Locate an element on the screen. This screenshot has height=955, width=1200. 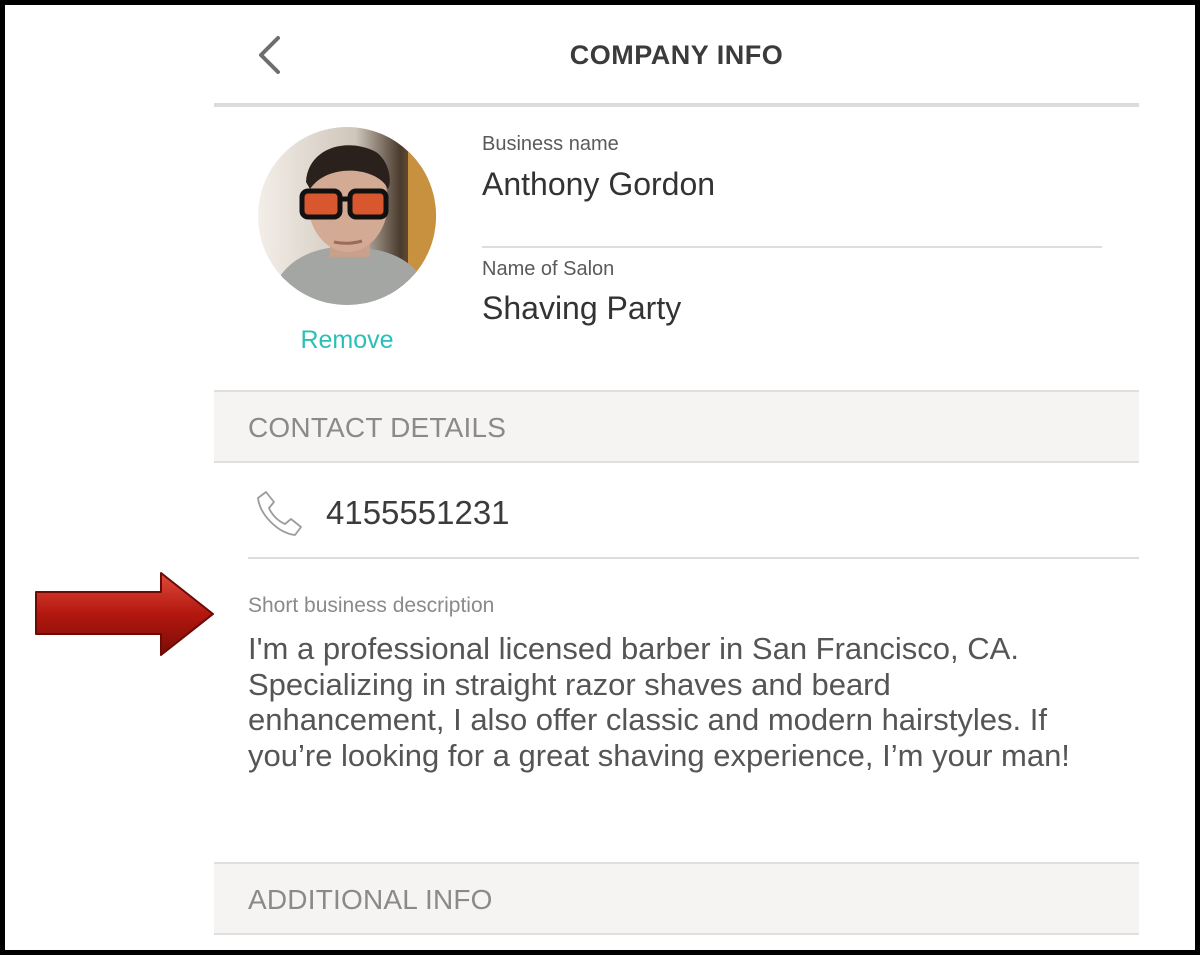
additional-info-title: ADDITIONAL INFO is located at coordinates (370, 899).